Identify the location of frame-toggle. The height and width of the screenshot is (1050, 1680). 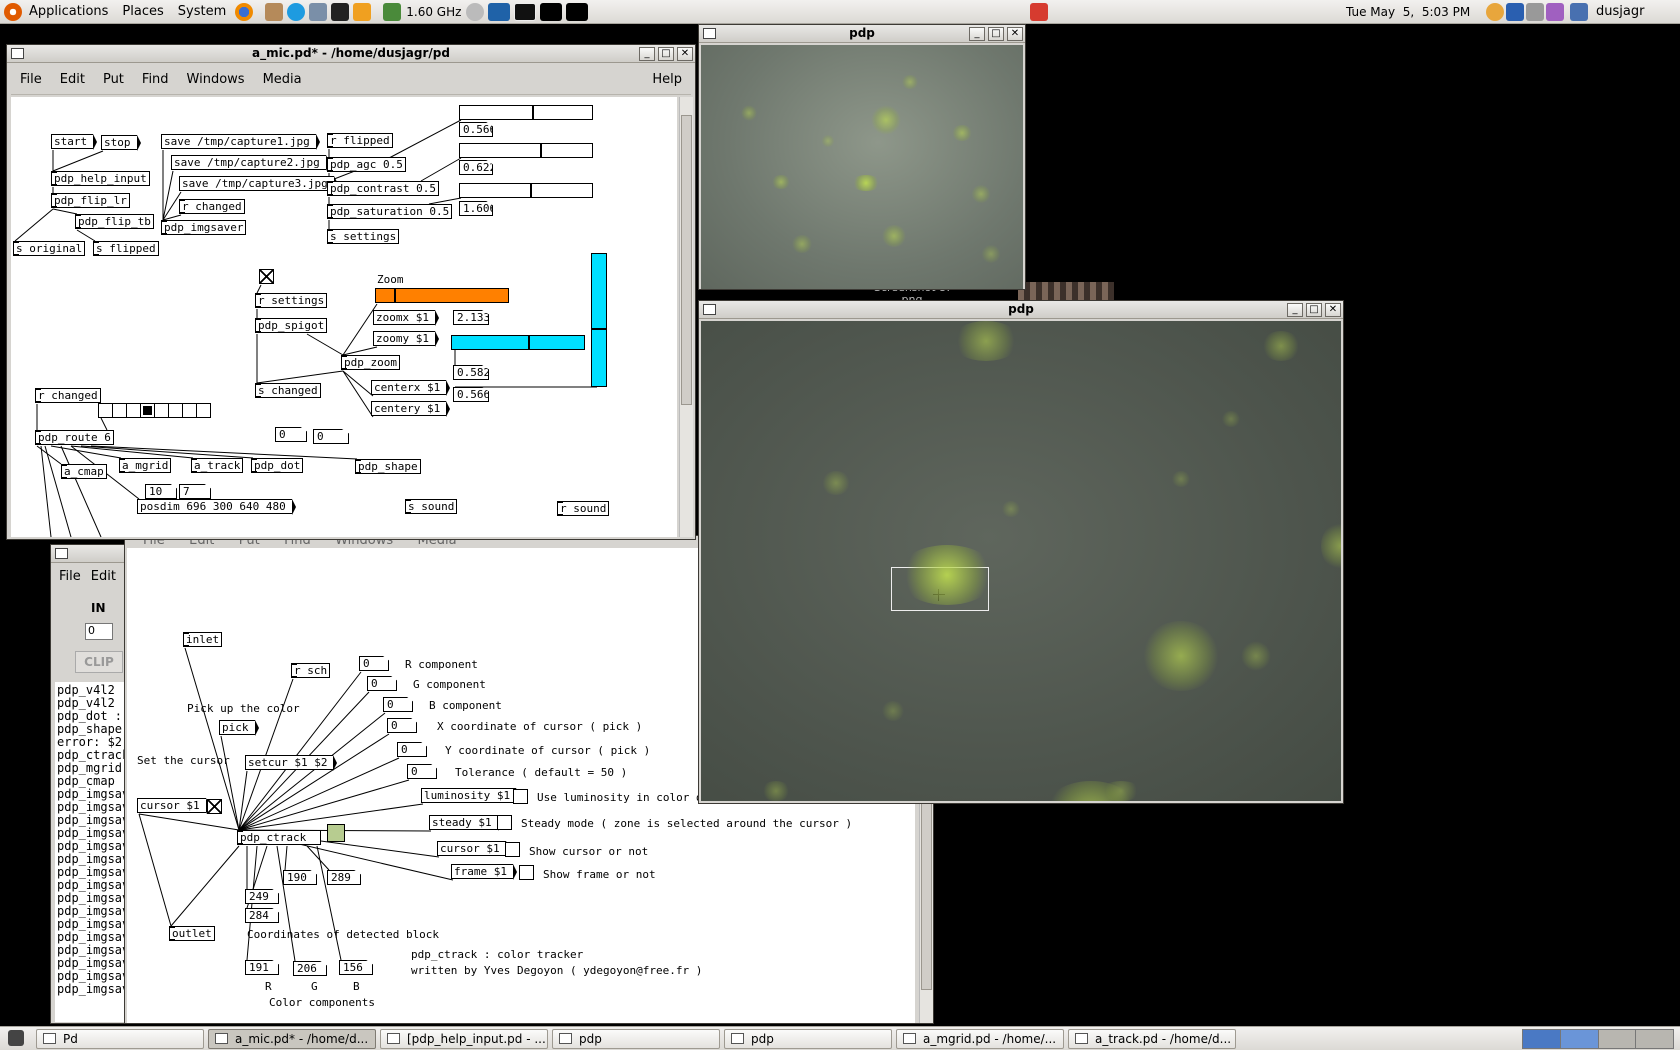
(526, 872).